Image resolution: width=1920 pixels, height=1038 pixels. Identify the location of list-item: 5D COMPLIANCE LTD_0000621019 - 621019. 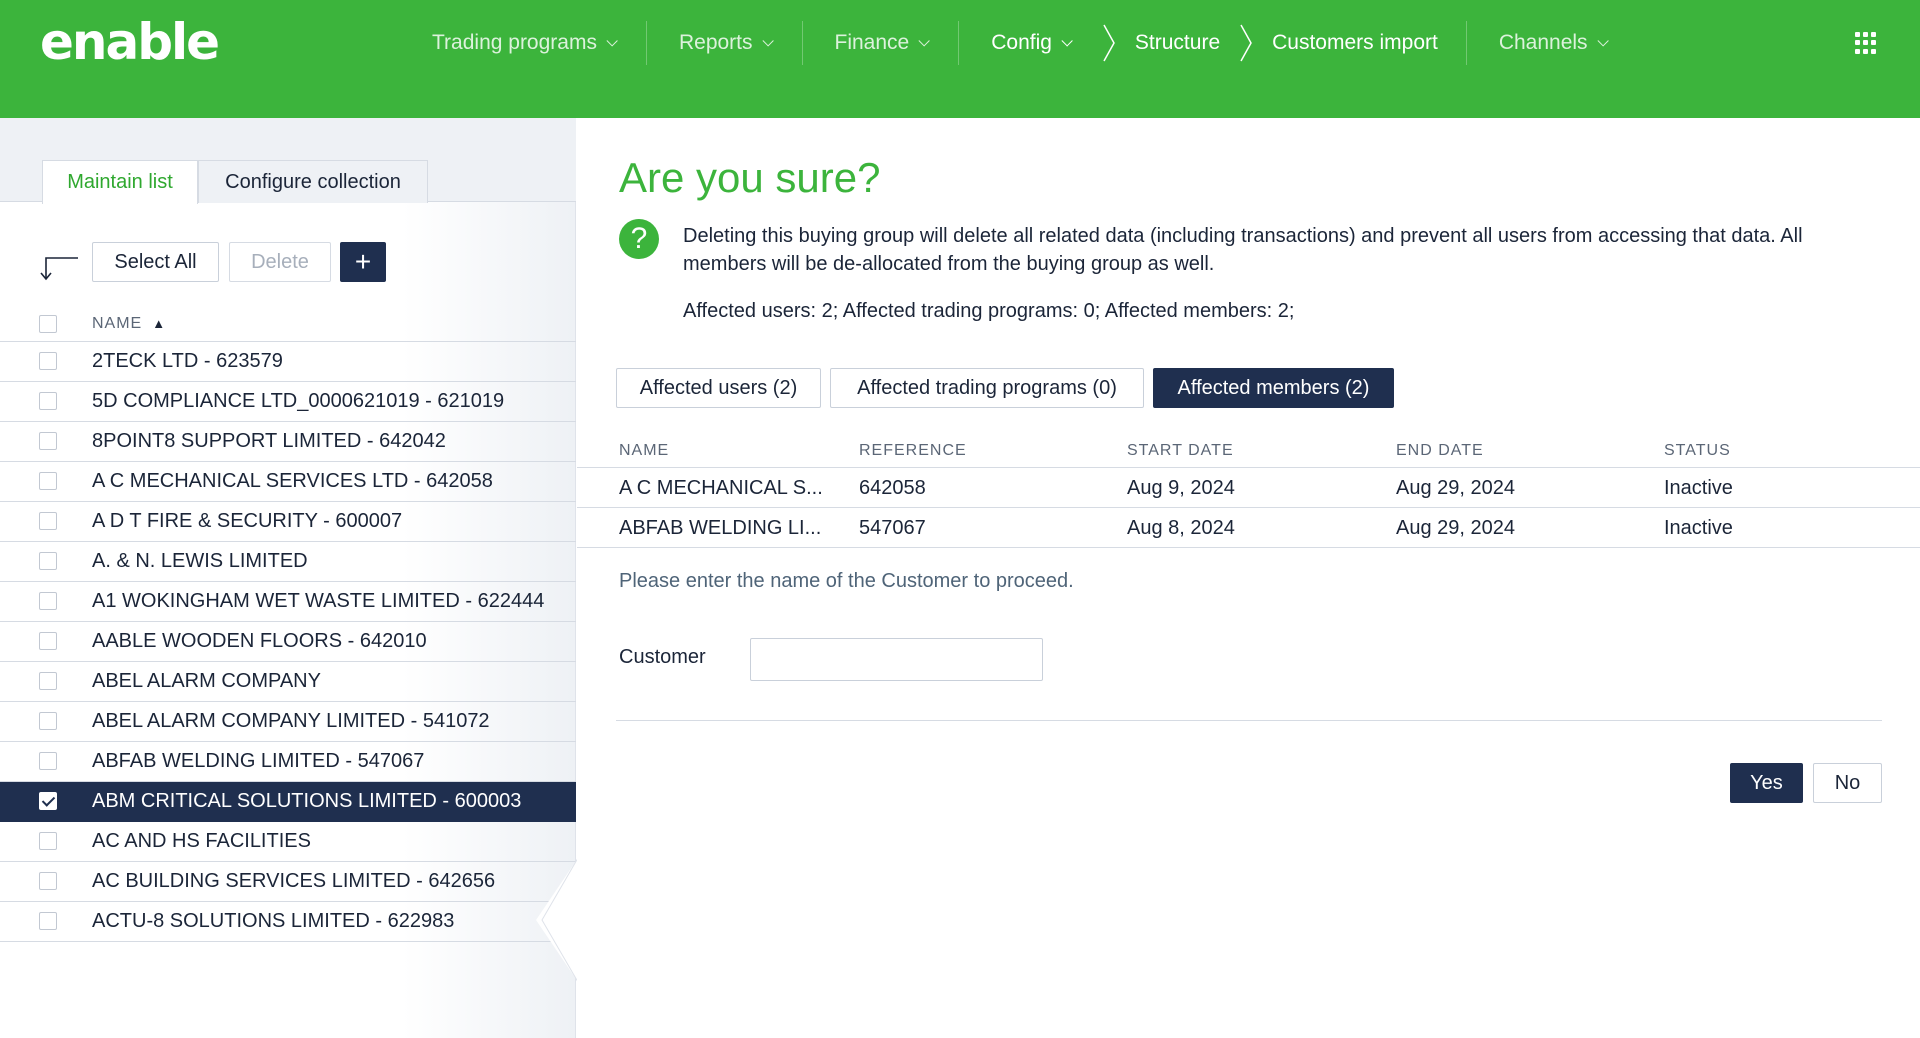
(288, 402).